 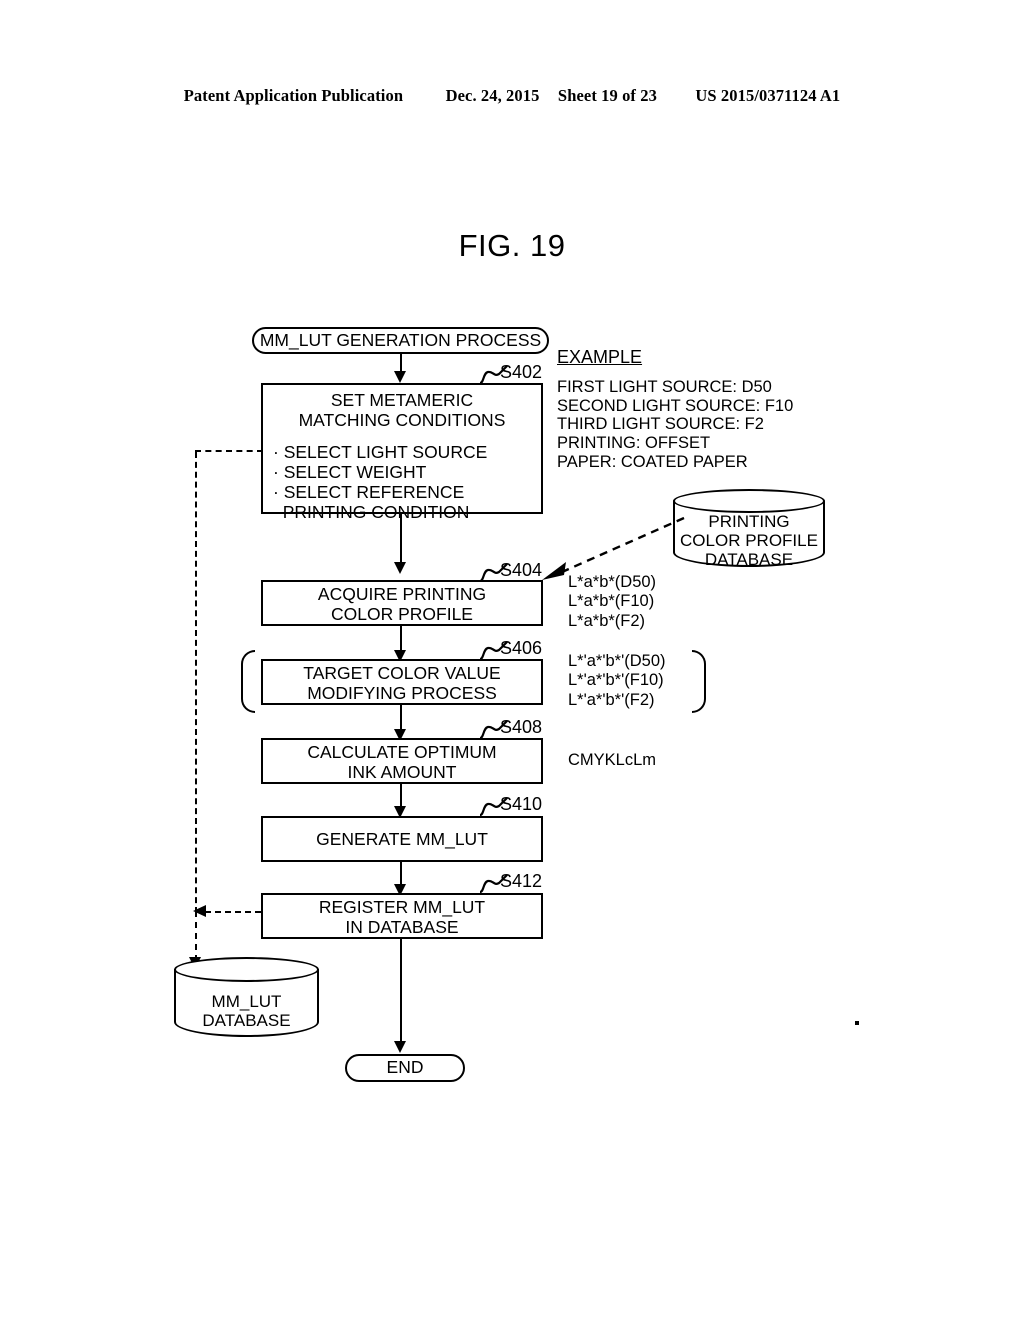 What do you see at coordinates (401, 639) in the screenshot?
I see `connector-s404-to-s406` at bounding box center [401, 639].